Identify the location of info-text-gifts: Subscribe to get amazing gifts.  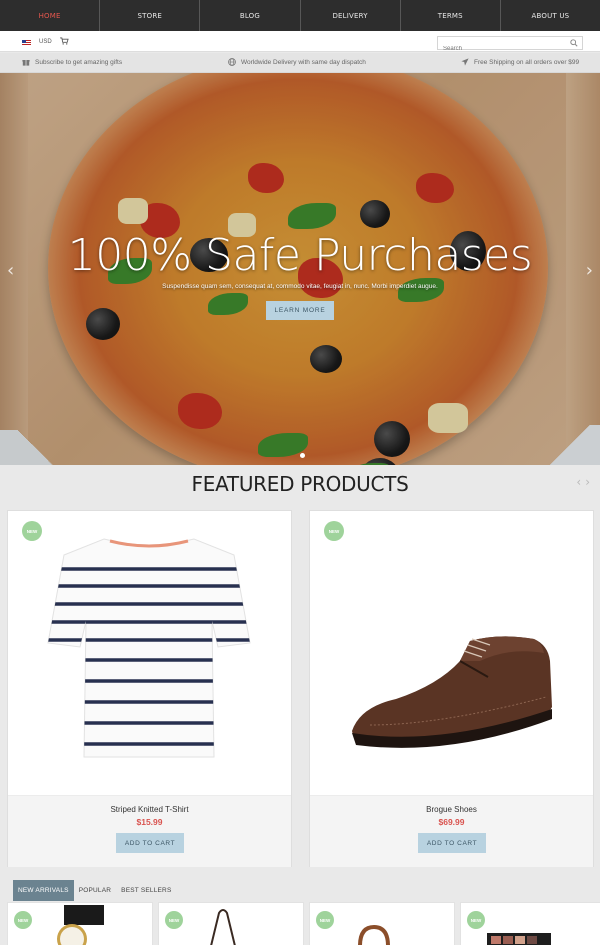
(79, 62).